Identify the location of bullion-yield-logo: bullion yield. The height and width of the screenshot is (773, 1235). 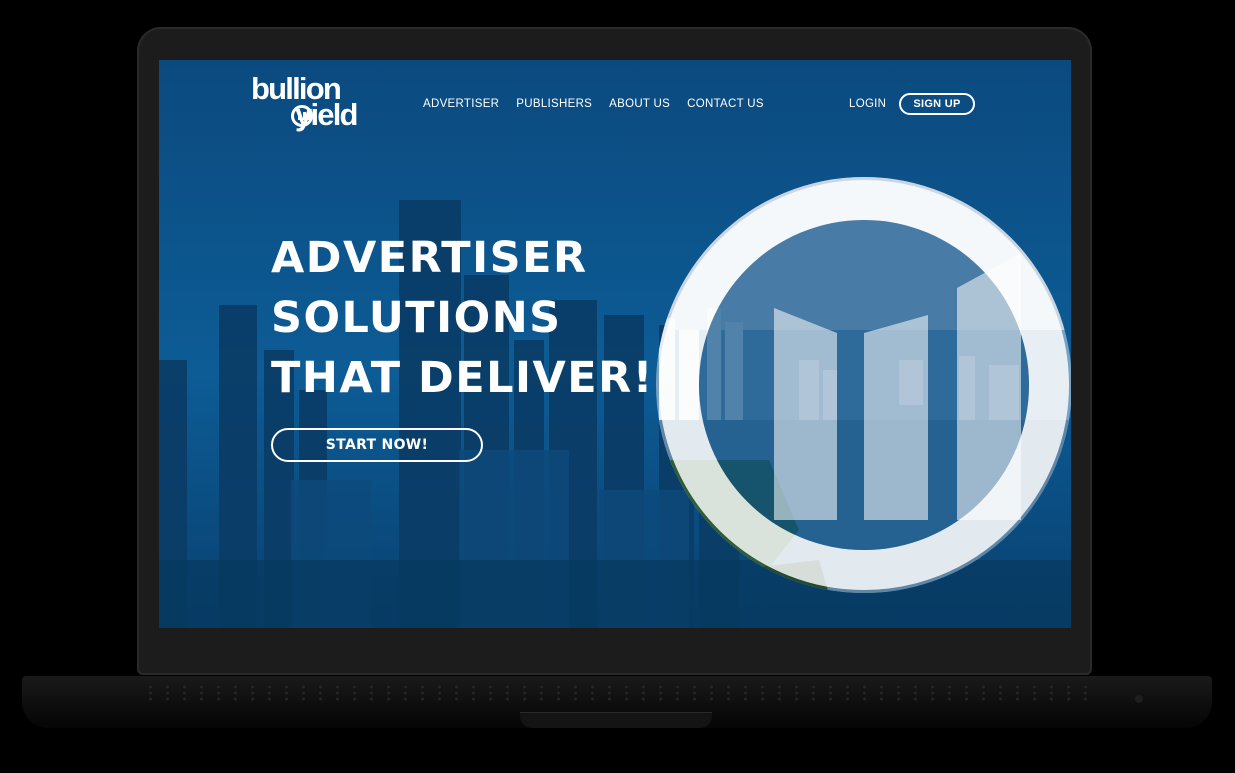
(321, 103).